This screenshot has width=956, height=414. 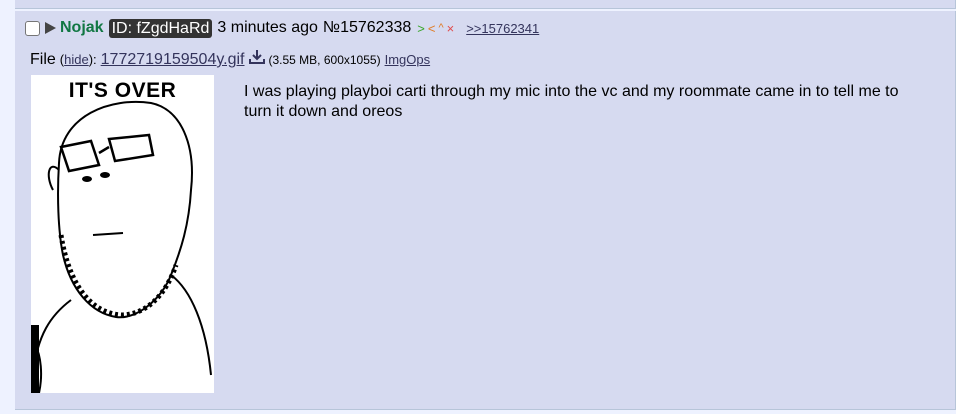 What do you see at coordinates (432, 28) in the screenshot?
I see `back-arrow-icon: <` at bounding box center [432, 28].